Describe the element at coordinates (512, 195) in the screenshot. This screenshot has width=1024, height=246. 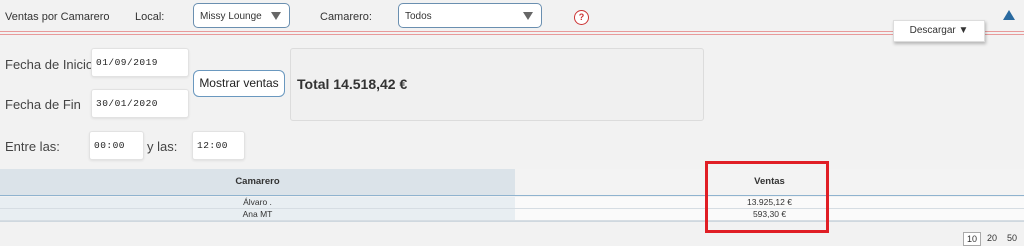
I see `header-divider` at that location.